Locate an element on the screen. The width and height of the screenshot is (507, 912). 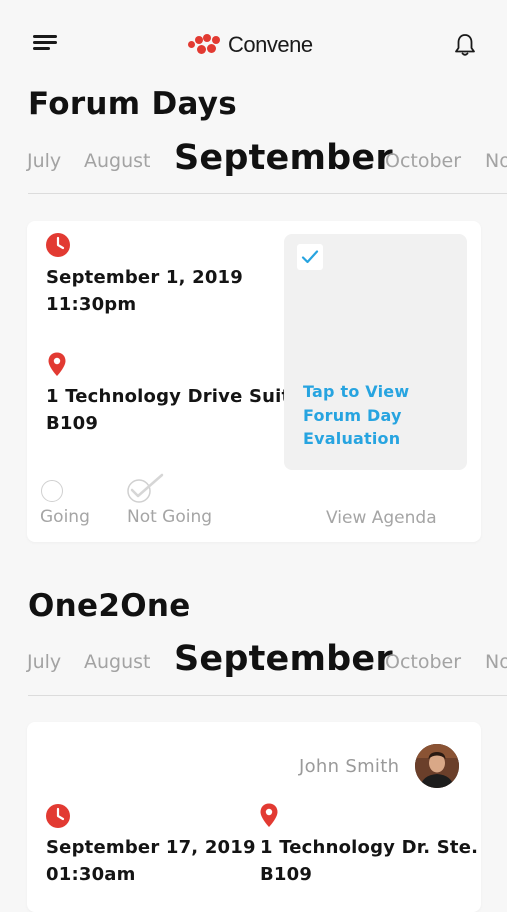
event-datetime: September 1, 2019 11:30pm is located at coordinates (144, 291).